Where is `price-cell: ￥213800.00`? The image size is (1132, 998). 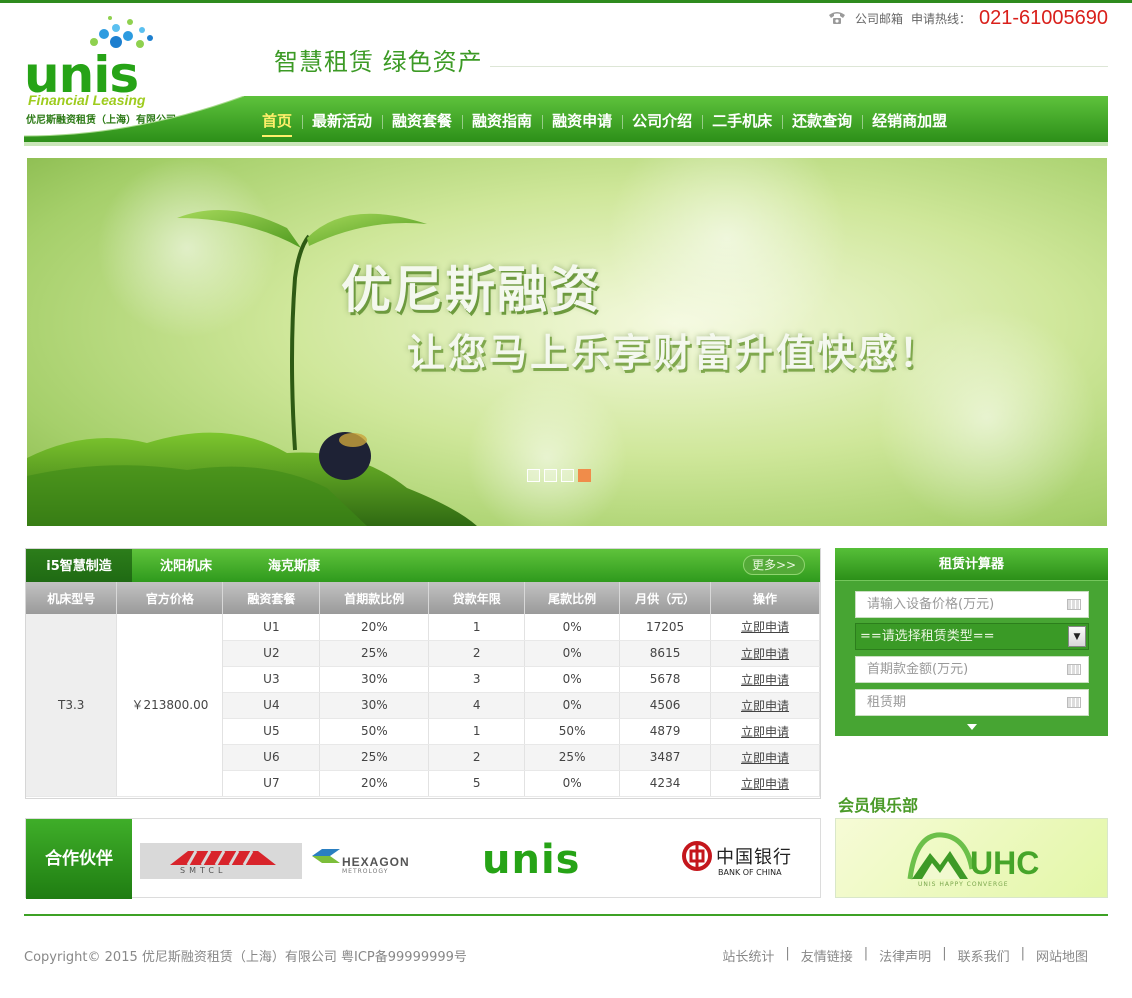
price-cell: ￥213800.00 is located at coordinates (170, 705).